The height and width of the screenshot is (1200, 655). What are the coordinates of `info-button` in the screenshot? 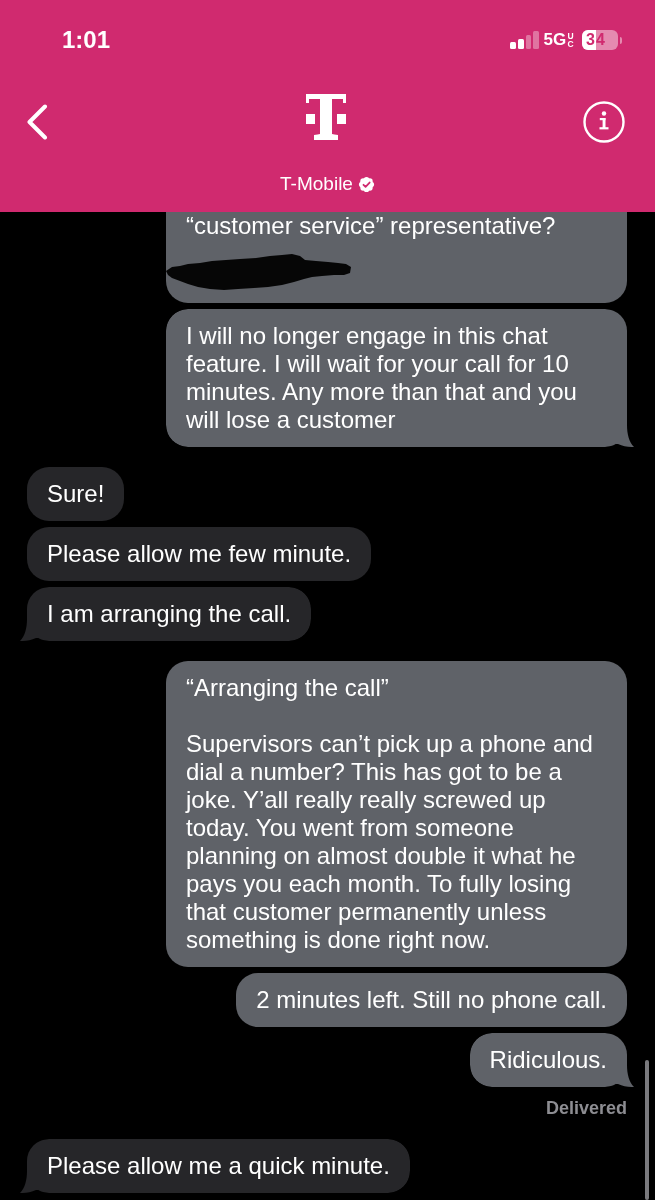 It's located at (604, 122).